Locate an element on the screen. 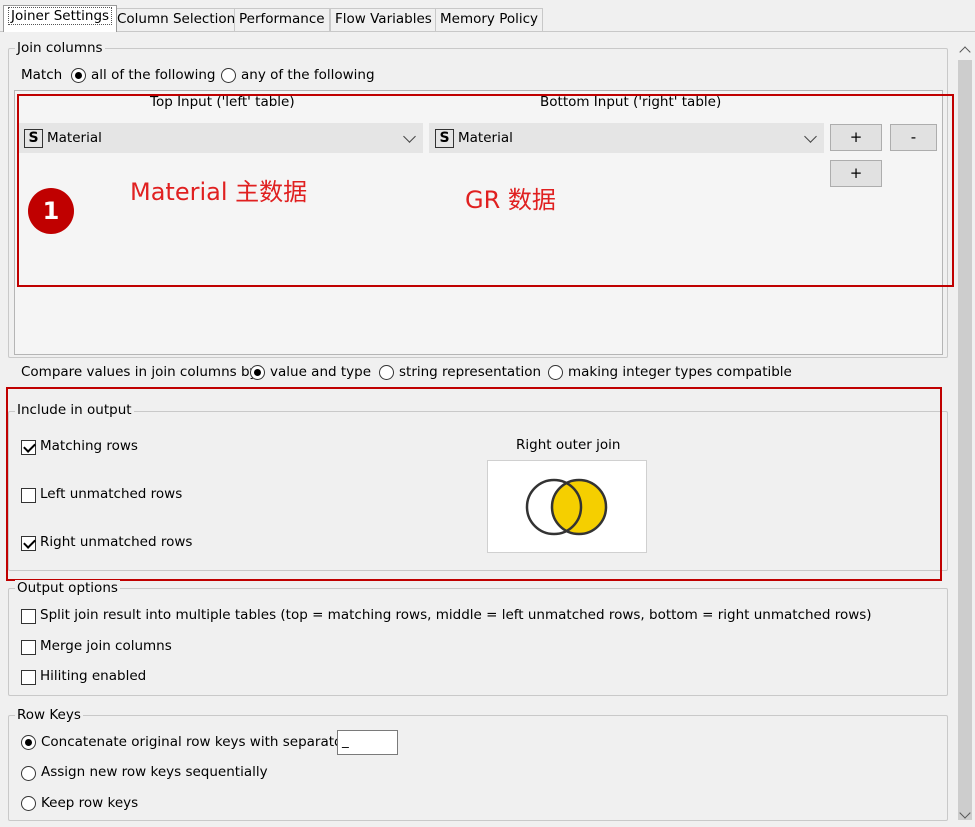 This screenshot has height=827, width=975. tab-memory-policy: Memory Policy is located at coordinates (489, 20).